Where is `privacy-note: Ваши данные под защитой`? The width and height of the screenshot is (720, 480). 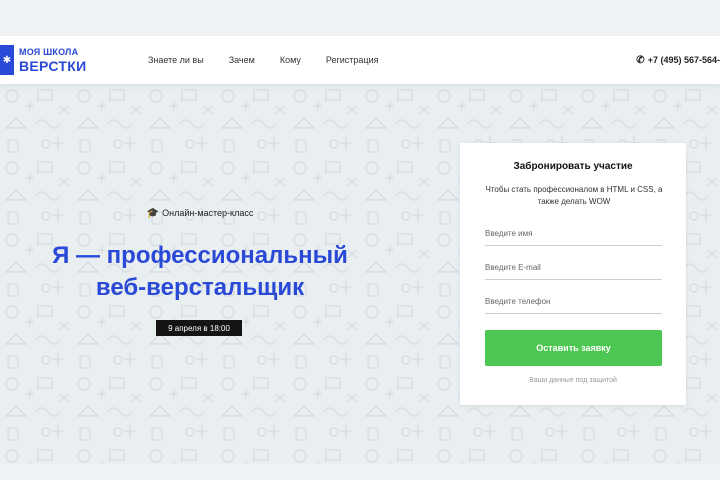 privacy-note: Ваши данные под защитой is located at coordinates (573, 380).